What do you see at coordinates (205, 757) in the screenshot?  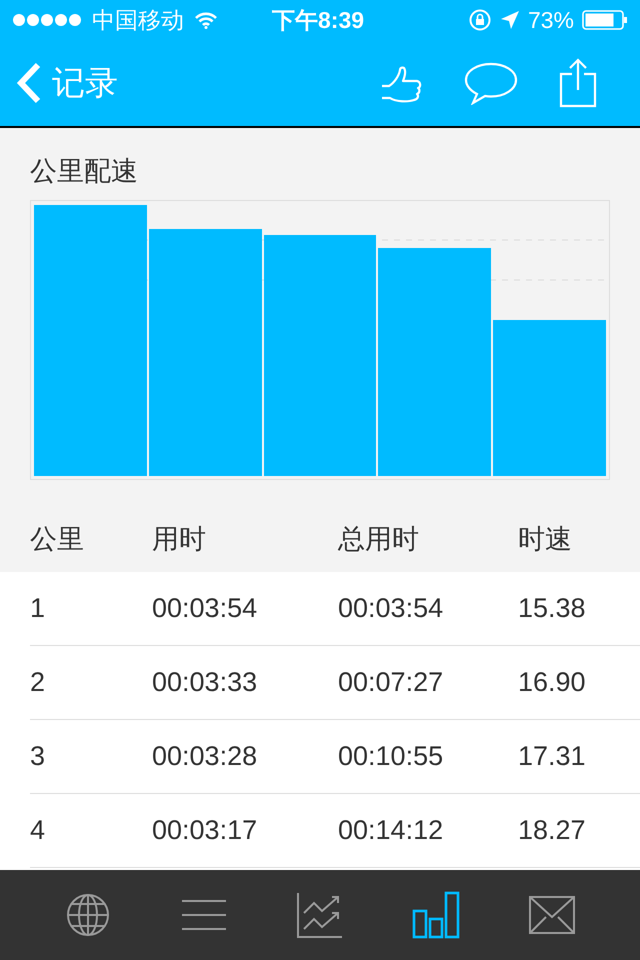 I see `table-cell-text: 00:03:28` at bounding box center [205, 757].